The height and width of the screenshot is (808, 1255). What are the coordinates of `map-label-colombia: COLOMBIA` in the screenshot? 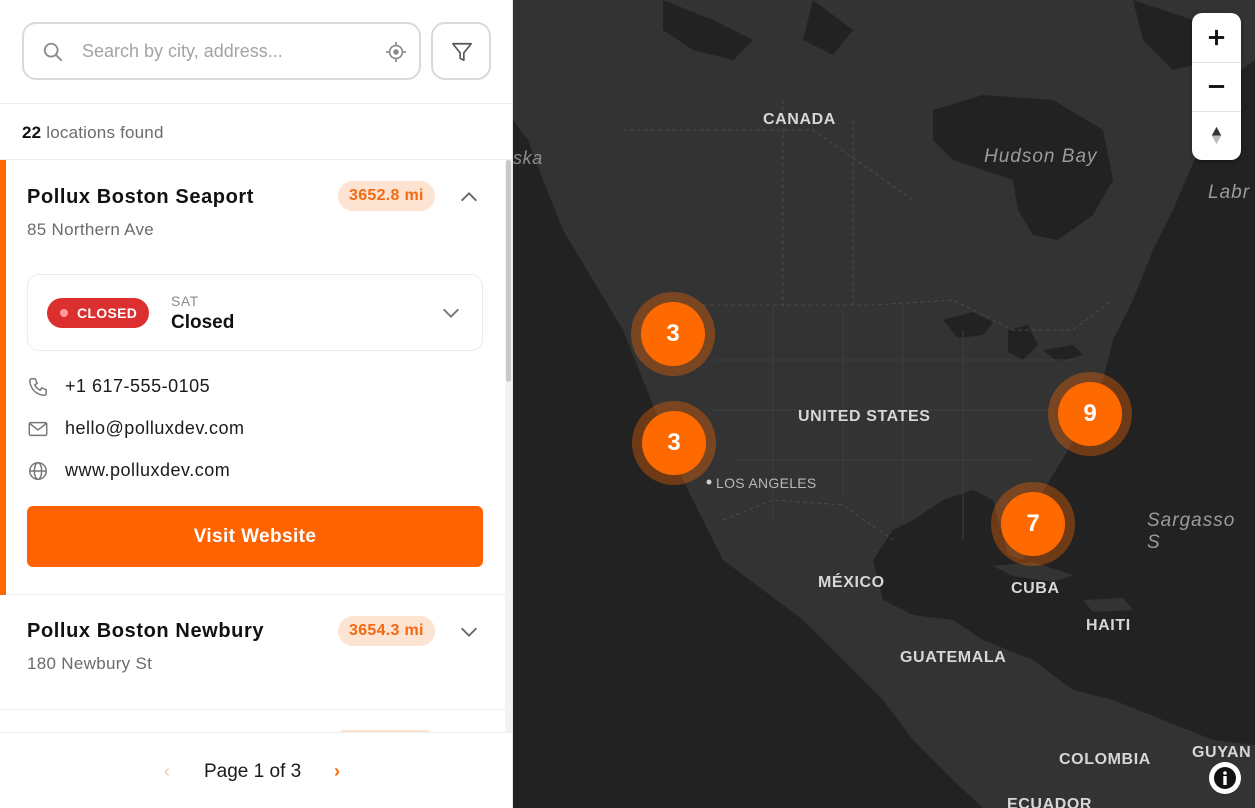 It's located at (1105, 759).